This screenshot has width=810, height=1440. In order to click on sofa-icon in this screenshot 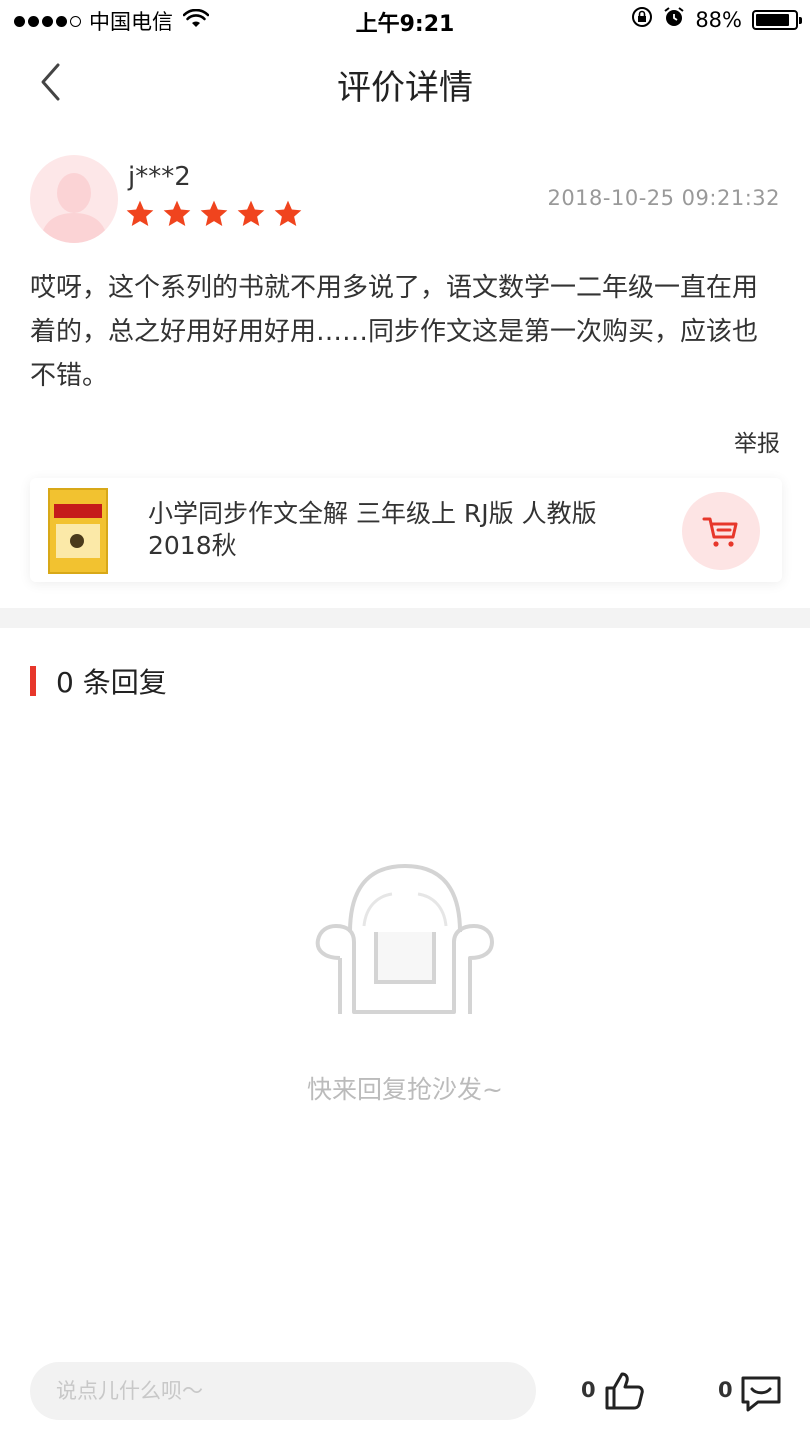, I will do `click(405, 941)`.